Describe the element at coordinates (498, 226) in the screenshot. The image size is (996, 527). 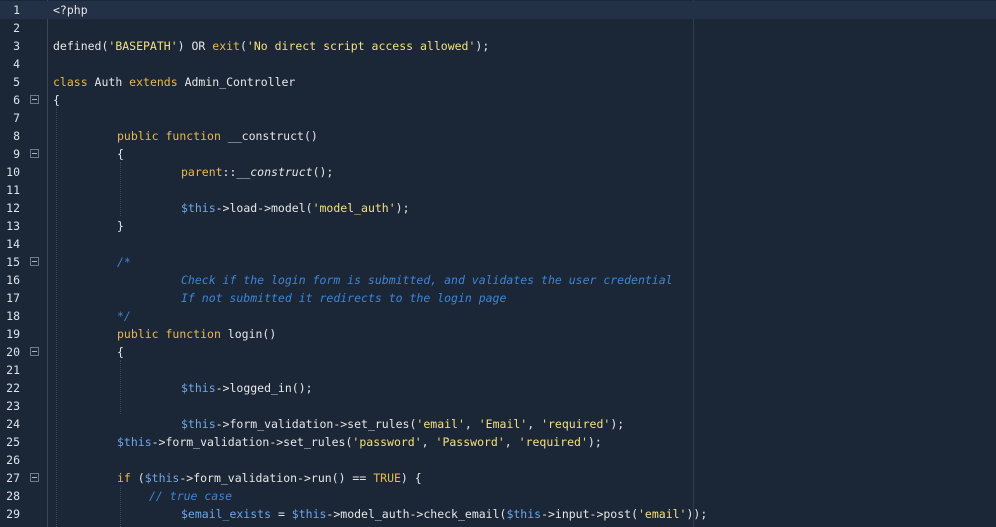
I see `code-line: 13}` at that location.